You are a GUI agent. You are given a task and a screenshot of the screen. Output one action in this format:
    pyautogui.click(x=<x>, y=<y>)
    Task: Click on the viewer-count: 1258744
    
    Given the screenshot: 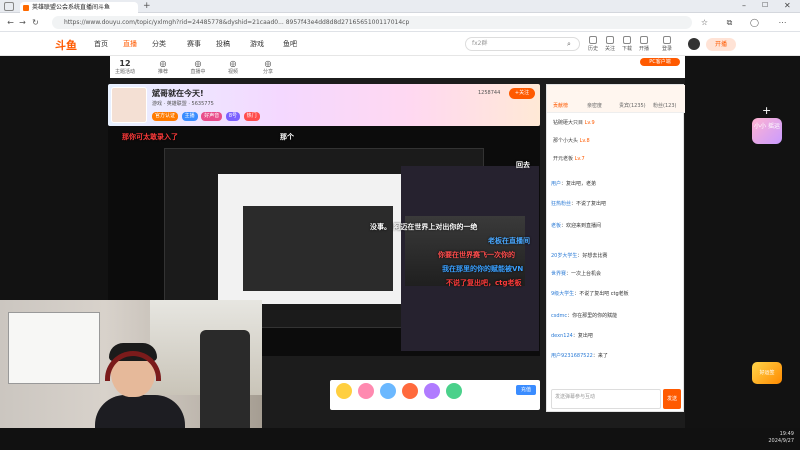 What is the action you would take?
    pyautogui.click(x=489, y=93)
    